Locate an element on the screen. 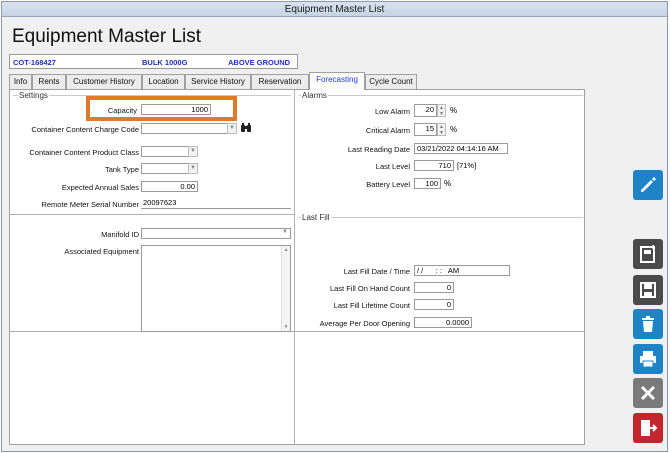  manifold-id-label: Manifold ID is located at coordinates (120, 234).